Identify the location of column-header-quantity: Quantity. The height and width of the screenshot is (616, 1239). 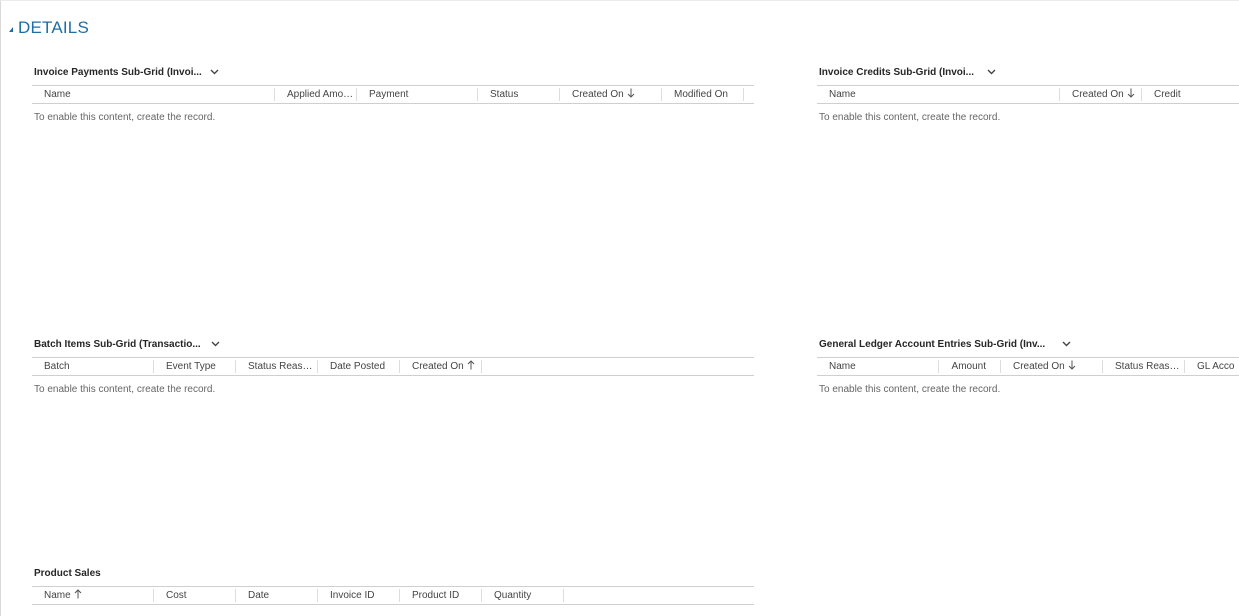
(523, 595).